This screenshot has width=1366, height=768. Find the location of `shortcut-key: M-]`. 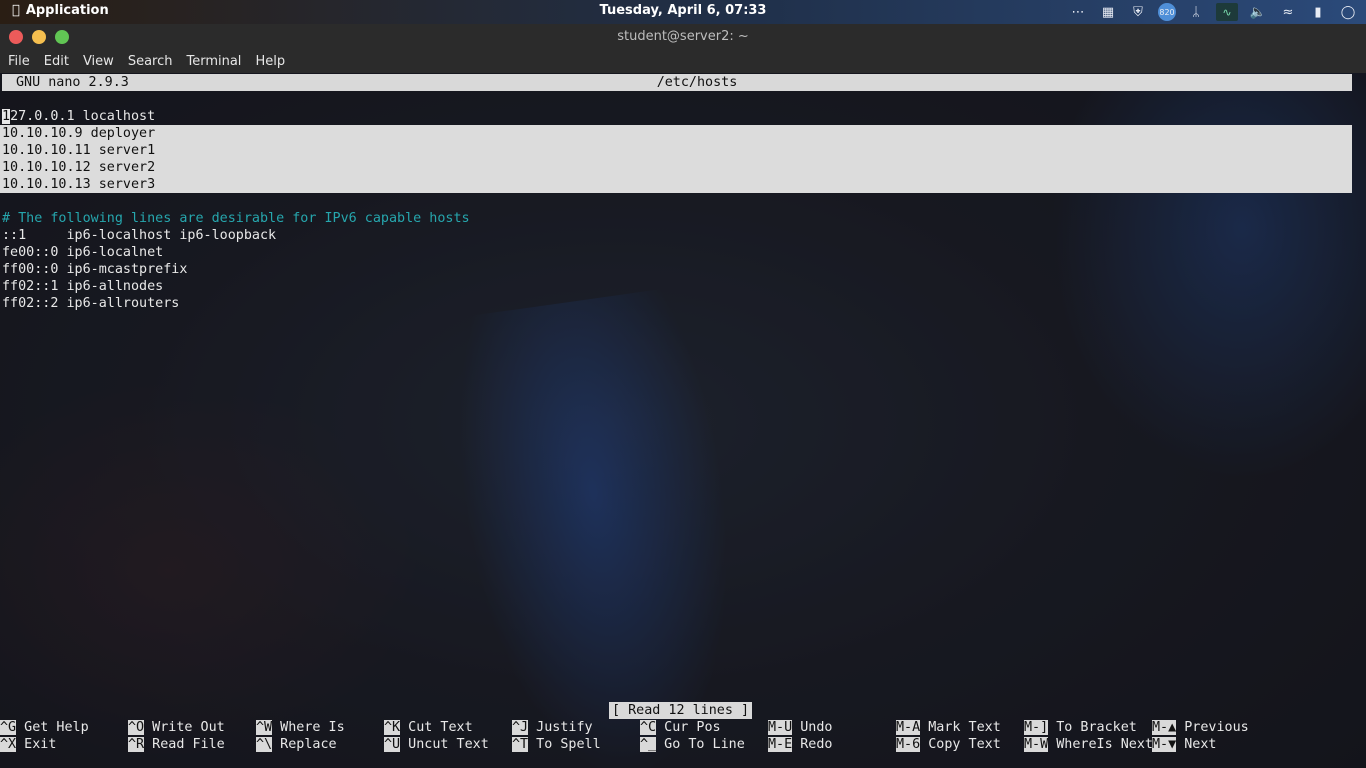

shortcut-key: M-] is located at coordinates (1036, 727).